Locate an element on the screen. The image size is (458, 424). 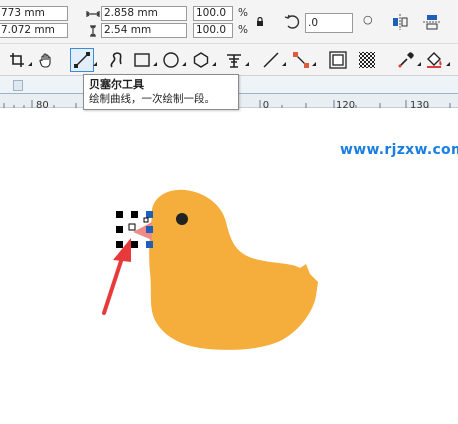
ellipse-tool is located at coordinates (171, 60).